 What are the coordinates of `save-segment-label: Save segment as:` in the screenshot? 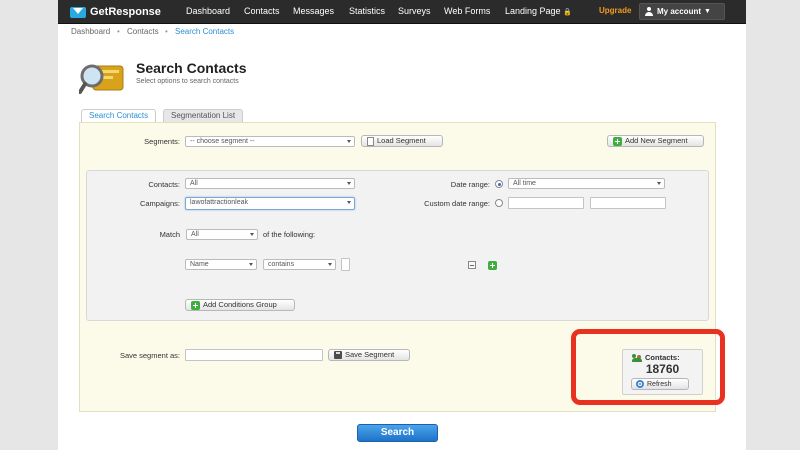 It's located at (149, 355).